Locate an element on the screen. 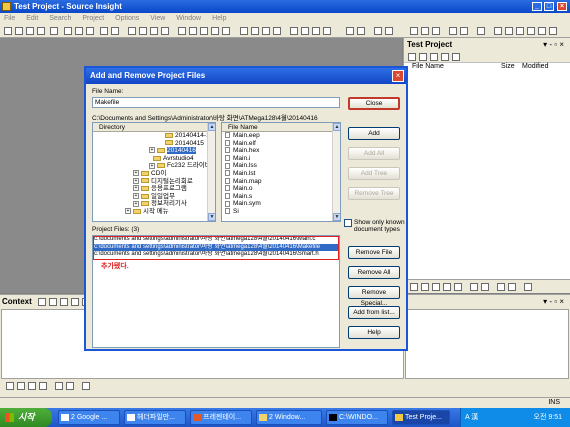 Image resolution: width=570 pixels, height=427 pixels. project-btn-7-icon is located at coordinates (485, 287).